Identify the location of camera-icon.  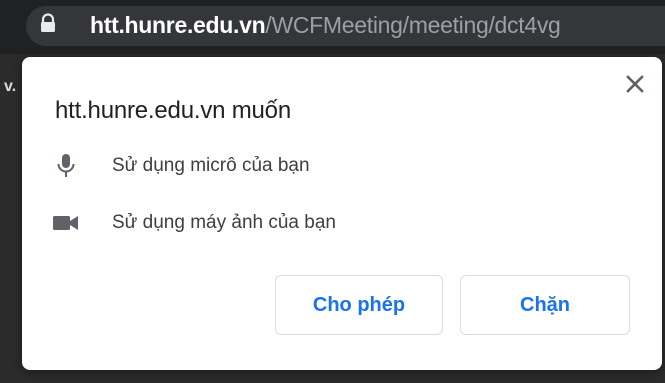
(66, 223).